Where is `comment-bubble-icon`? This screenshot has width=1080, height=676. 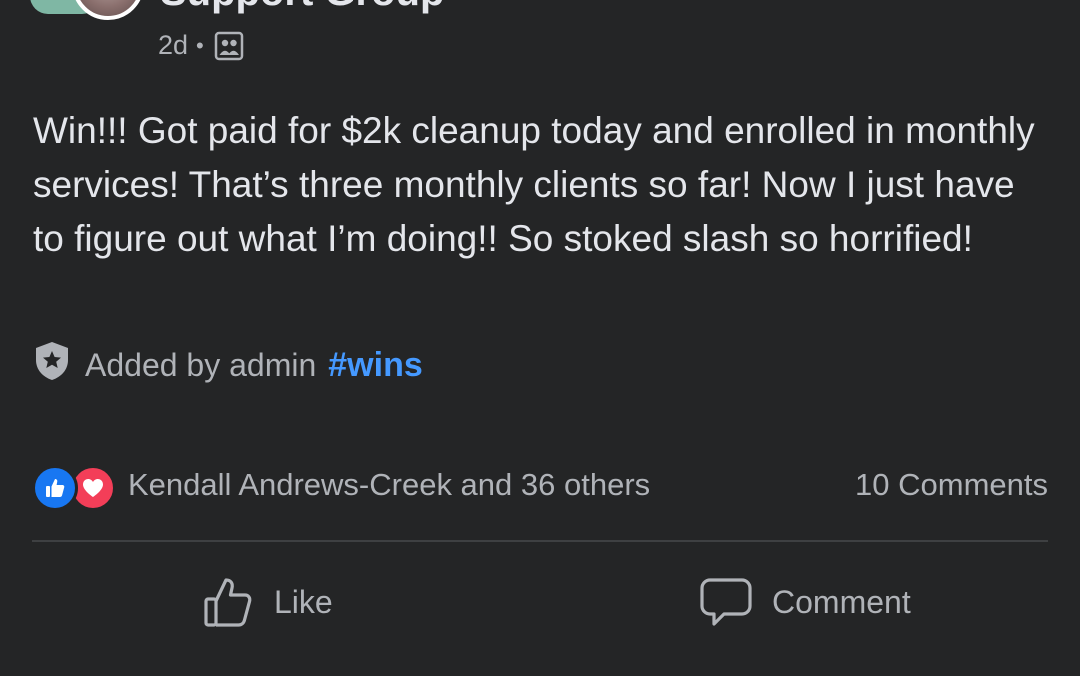 comment-bubble-icon is located at coordinates (736, 602).